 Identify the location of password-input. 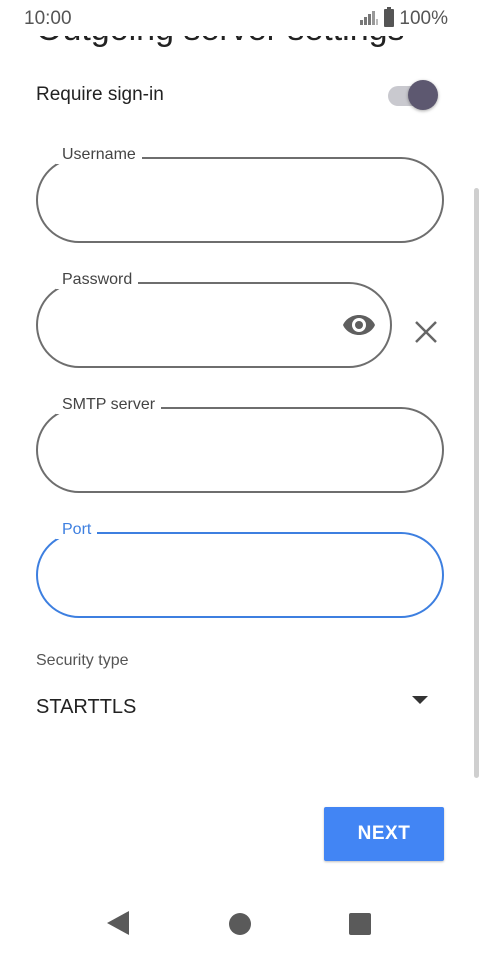
(210, 326).